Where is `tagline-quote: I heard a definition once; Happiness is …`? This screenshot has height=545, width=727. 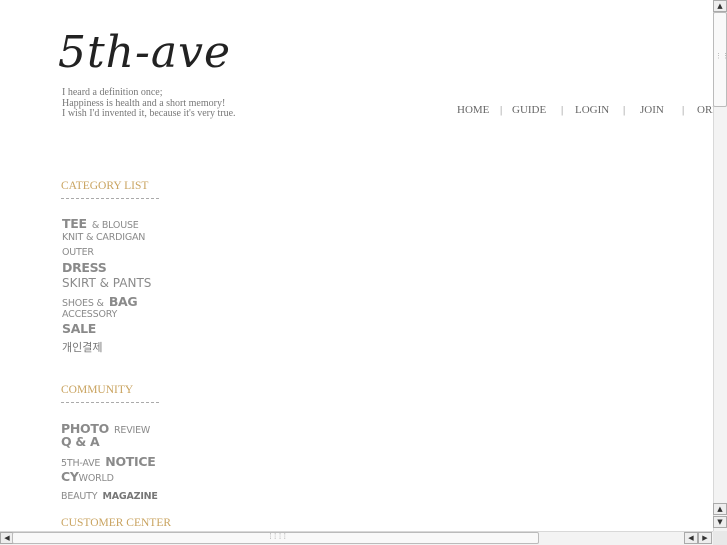 tagline-quote: I heard a definition once; Happiness is … is located at coordinates (149, 103).